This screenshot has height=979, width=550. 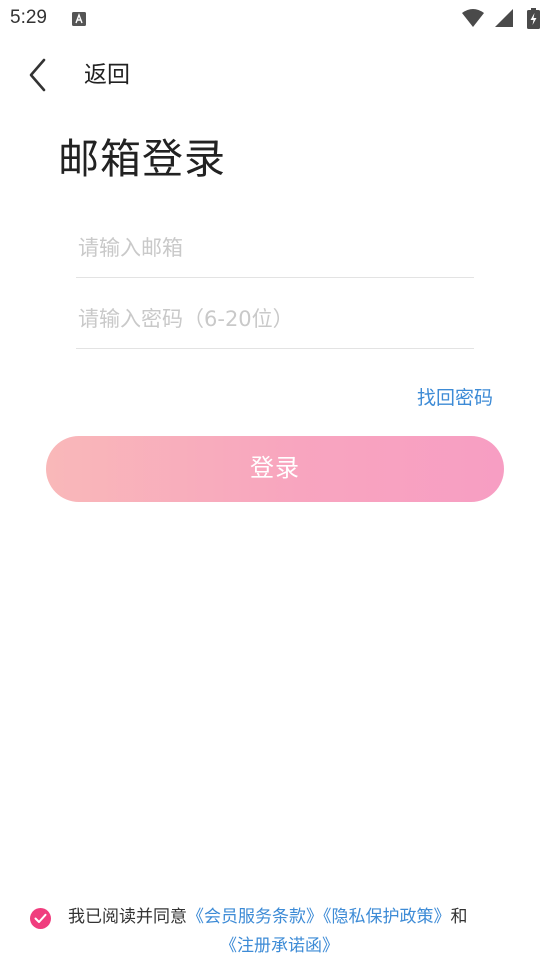 I want to click on registration-letter-link: 《注册承诺函》, so click(x=279, y=946).